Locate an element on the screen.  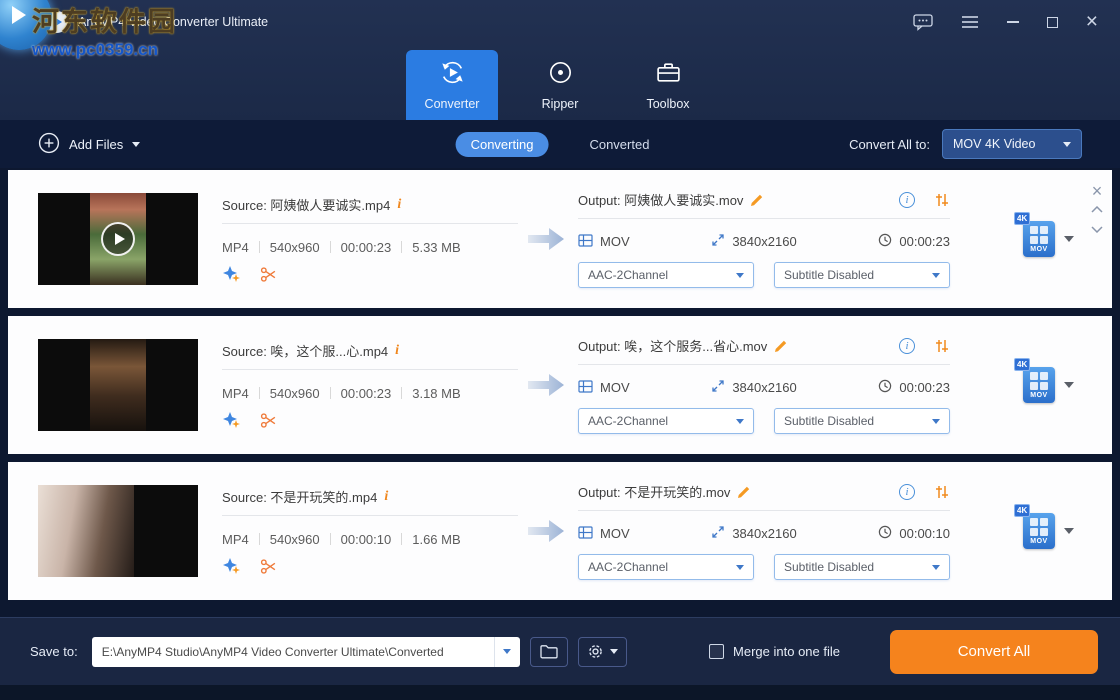
move-up-icon is located at coordinates (1097, 209).